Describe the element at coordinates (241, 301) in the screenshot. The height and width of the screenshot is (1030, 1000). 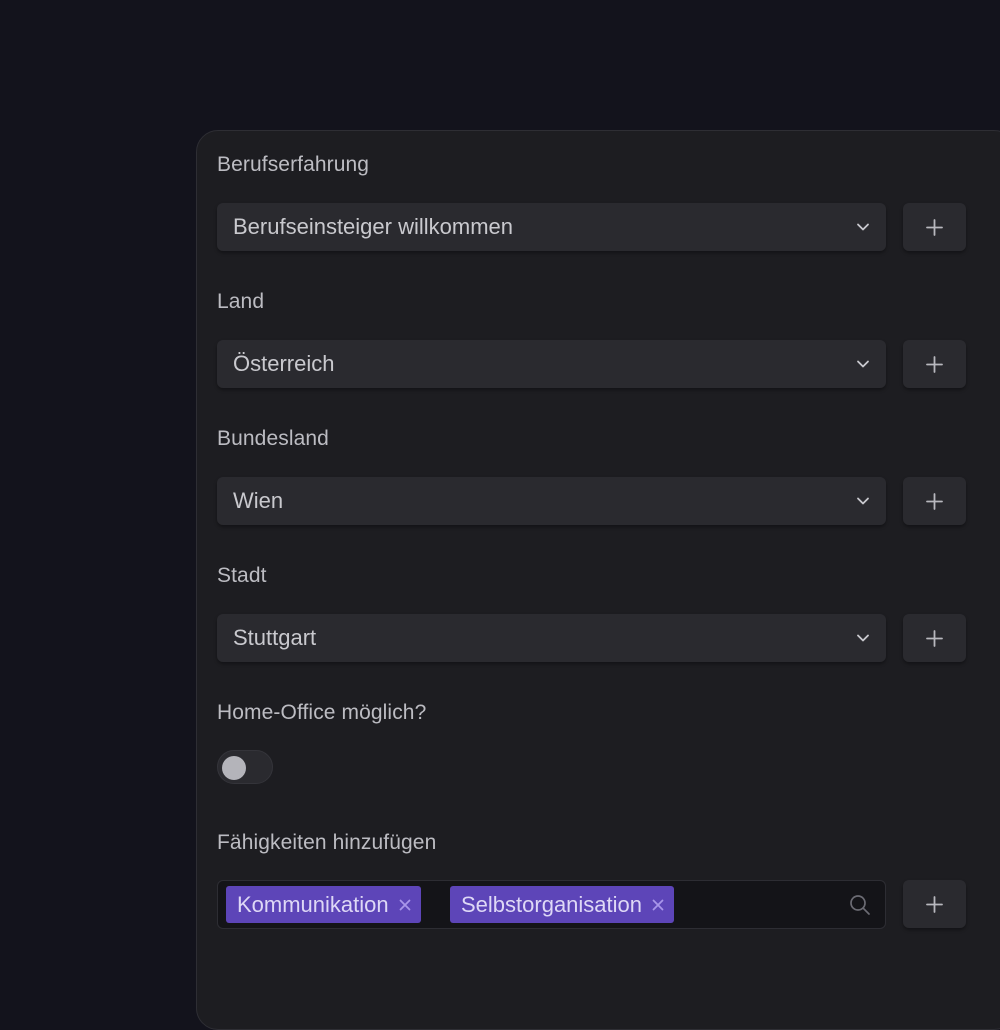
I see `country-label: Land` at that location.